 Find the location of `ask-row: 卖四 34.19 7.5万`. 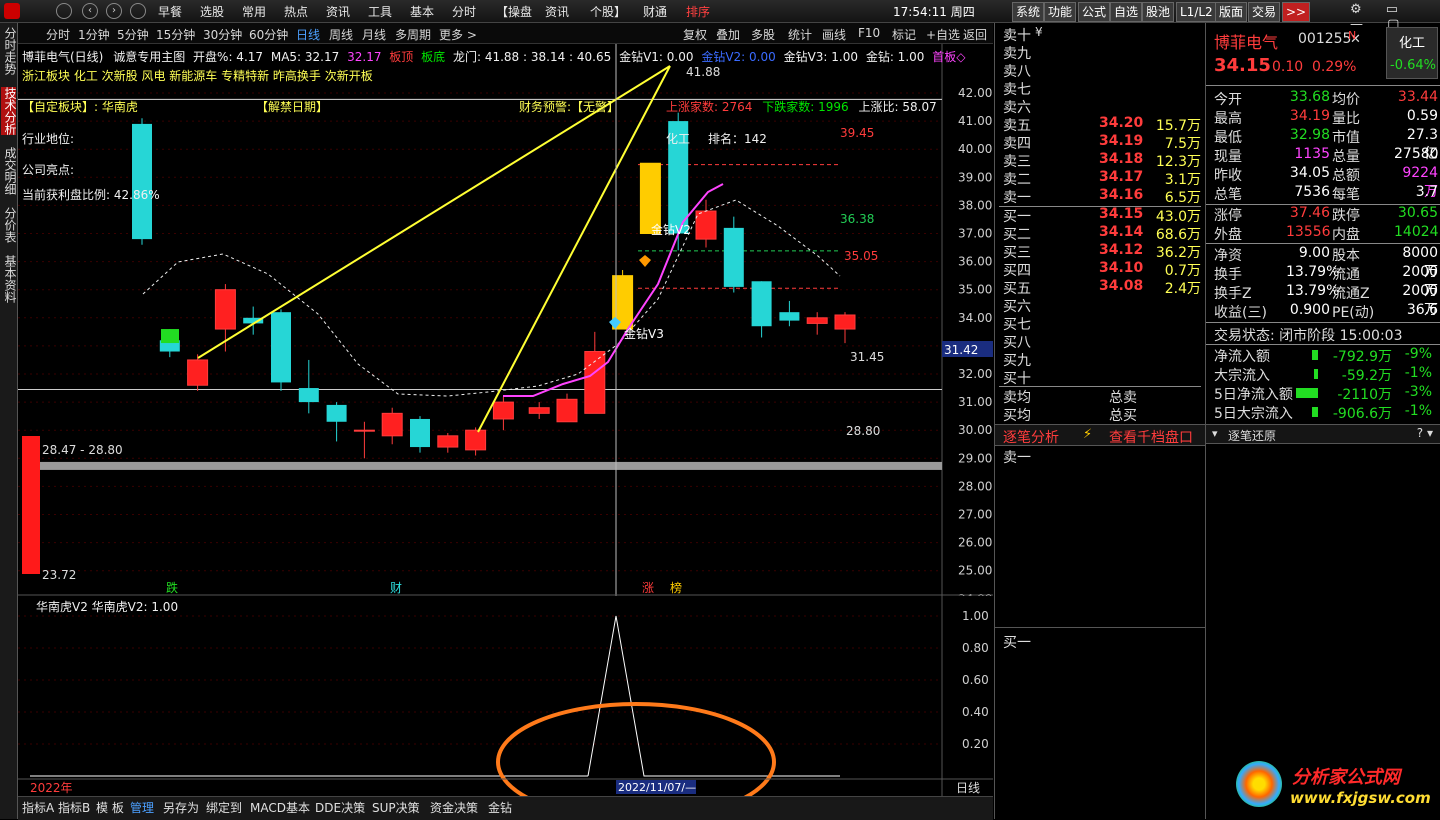

ask-row: 卖四 34.19 7.5万 is located at coordinates (1102, 142).